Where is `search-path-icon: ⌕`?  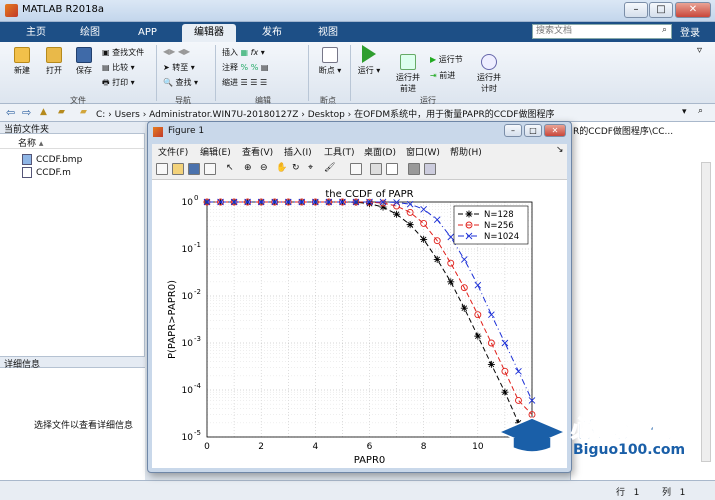 search-path-icon: ⌕ is located at coordinates (700, 111).